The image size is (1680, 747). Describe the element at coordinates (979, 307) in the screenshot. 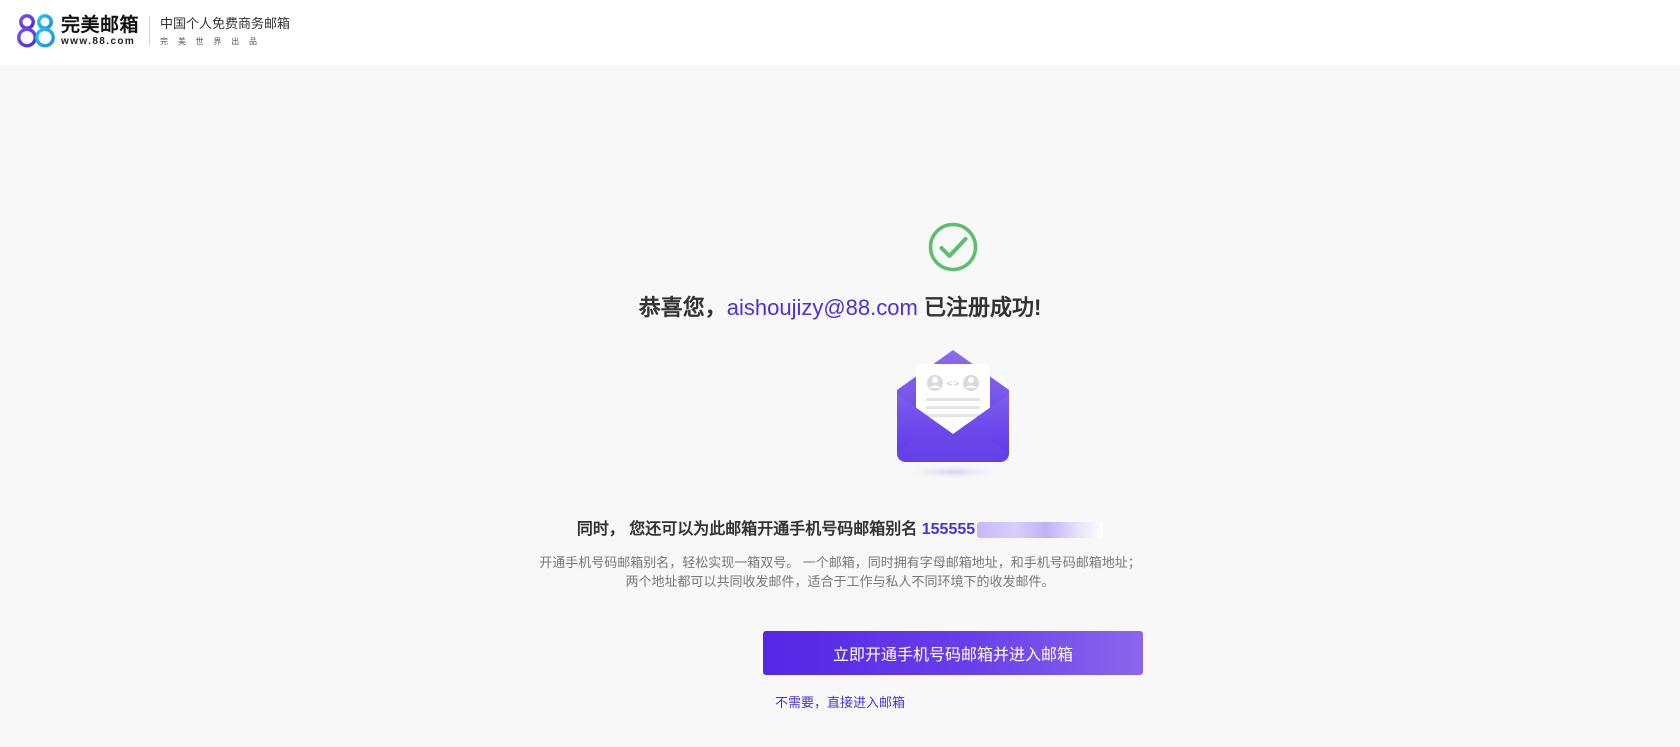

I see `title-suffix: 已注册成功!` at that location.